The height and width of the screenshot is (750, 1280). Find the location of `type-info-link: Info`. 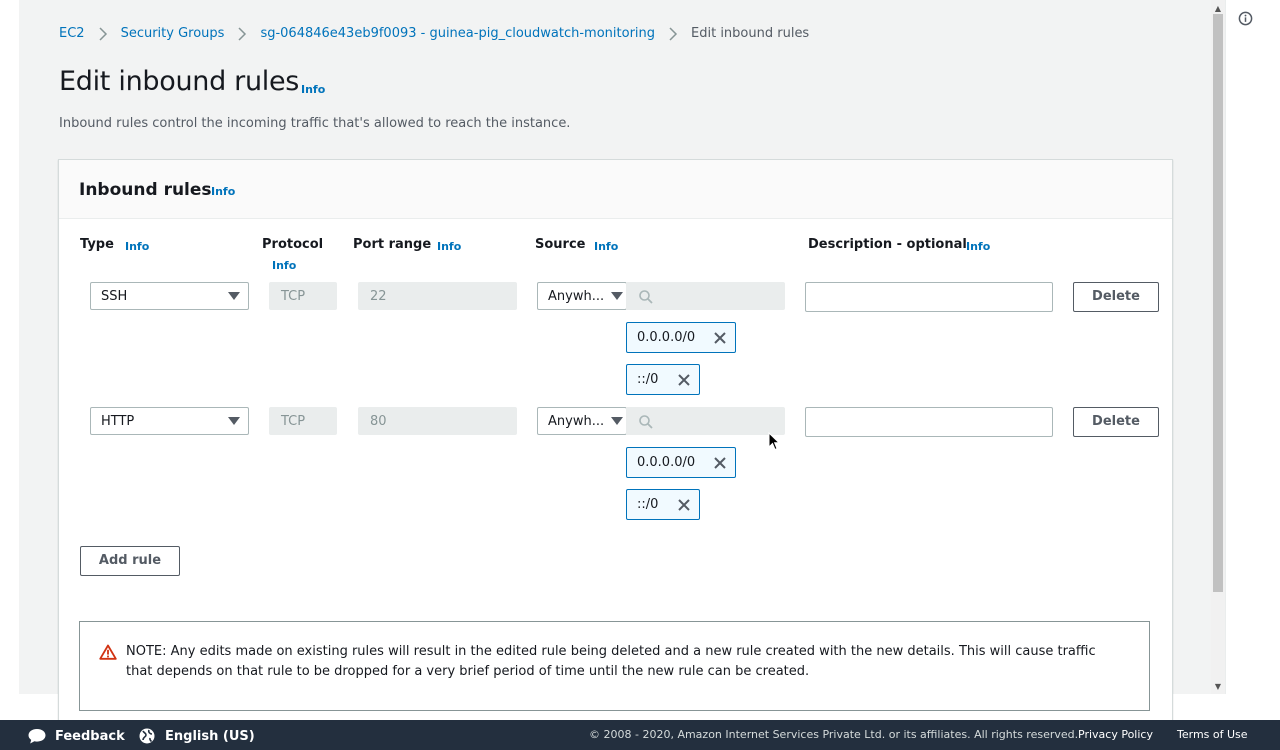

type-info-link: Info is located at coordinates (137, 246).